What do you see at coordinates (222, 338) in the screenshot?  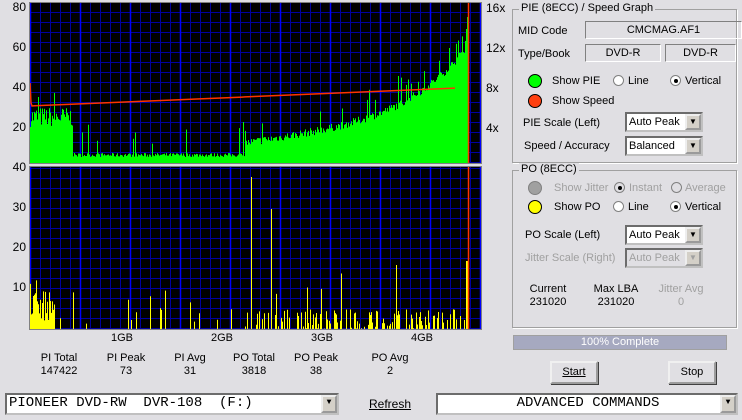 I see `x-axis-label: 2GB` at bounding box center [222, 338].